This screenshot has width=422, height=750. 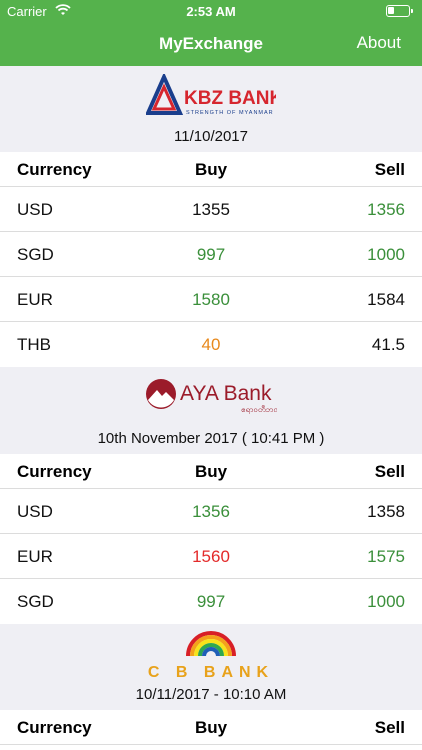 I want to click on currency-code: THB, so click(x=34, y=344).